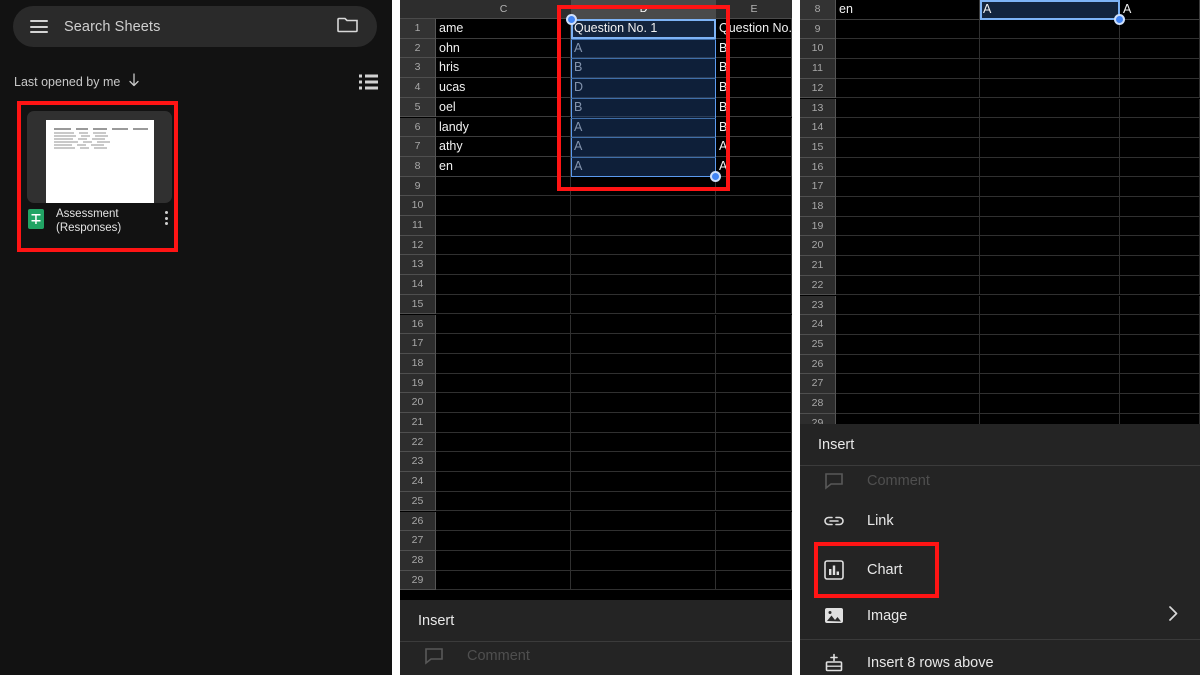  I want to click on row-header: 29, so click(418, 580).